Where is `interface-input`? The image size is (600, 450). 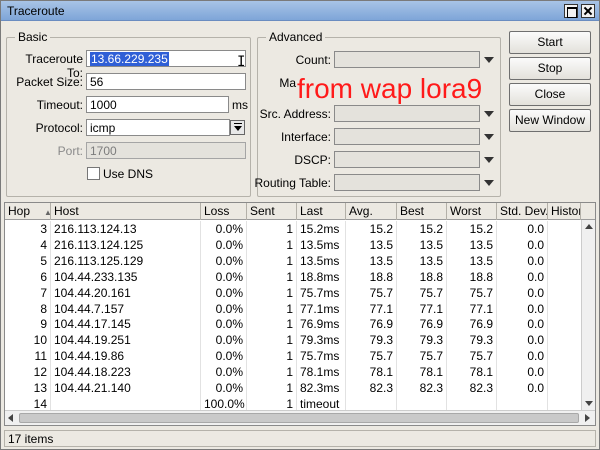
interface-input is located at coordinates (407, 136).